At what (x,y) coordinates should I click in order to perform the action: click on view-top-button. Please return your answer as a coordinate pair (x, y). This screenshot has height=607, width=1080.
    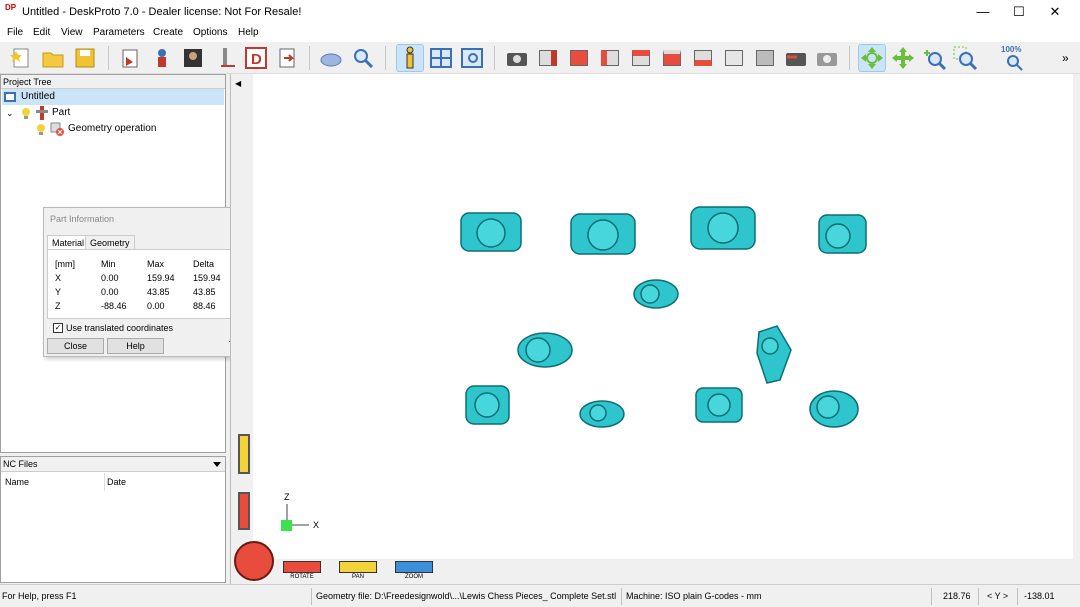
    Looking at the image, I should click on (703, 58).